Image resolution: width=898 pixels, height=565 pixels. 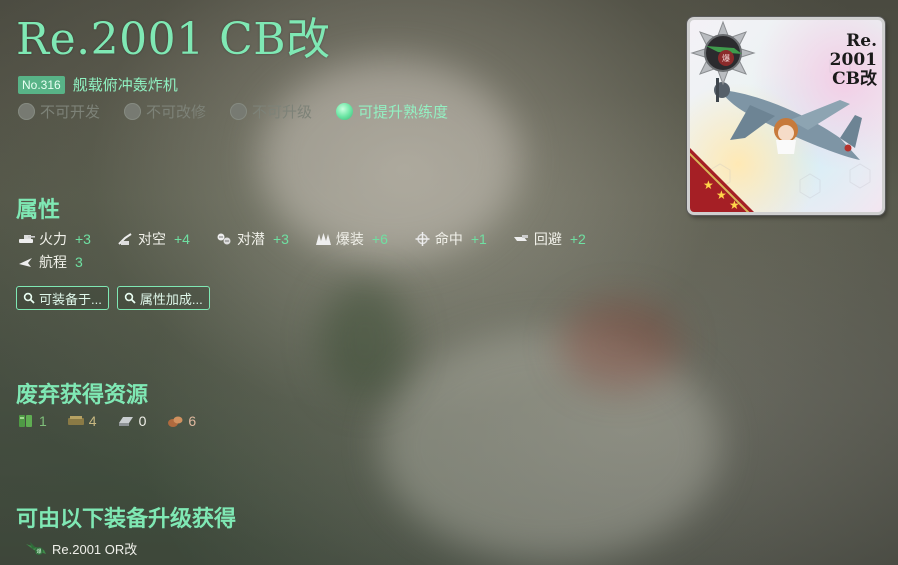 I want to click on stat-label: 爆装, so click(x=349, y=238).